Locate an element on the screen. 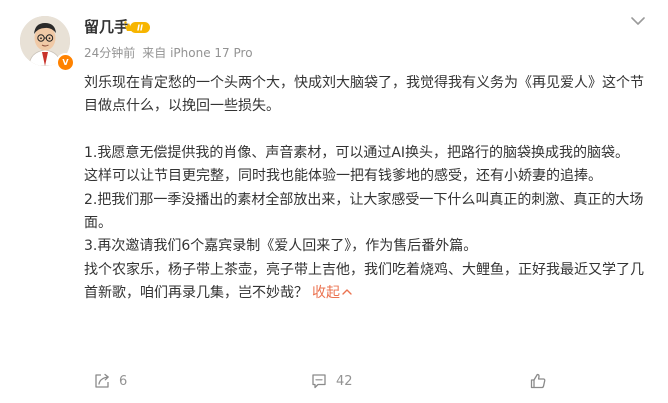  crown-level-badge-icon: II is located at coordinates (137, 27).